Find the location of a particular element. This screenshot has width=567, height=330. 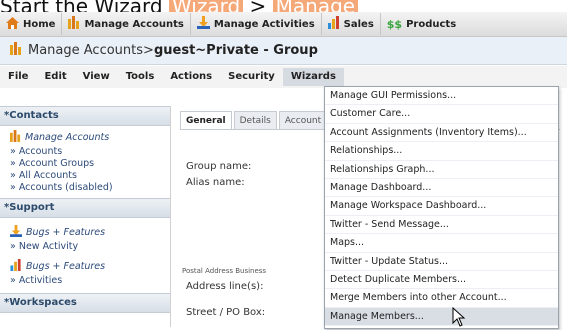

sidebar-link-new-activity: » New Activity is located at coordinates (90, 247).